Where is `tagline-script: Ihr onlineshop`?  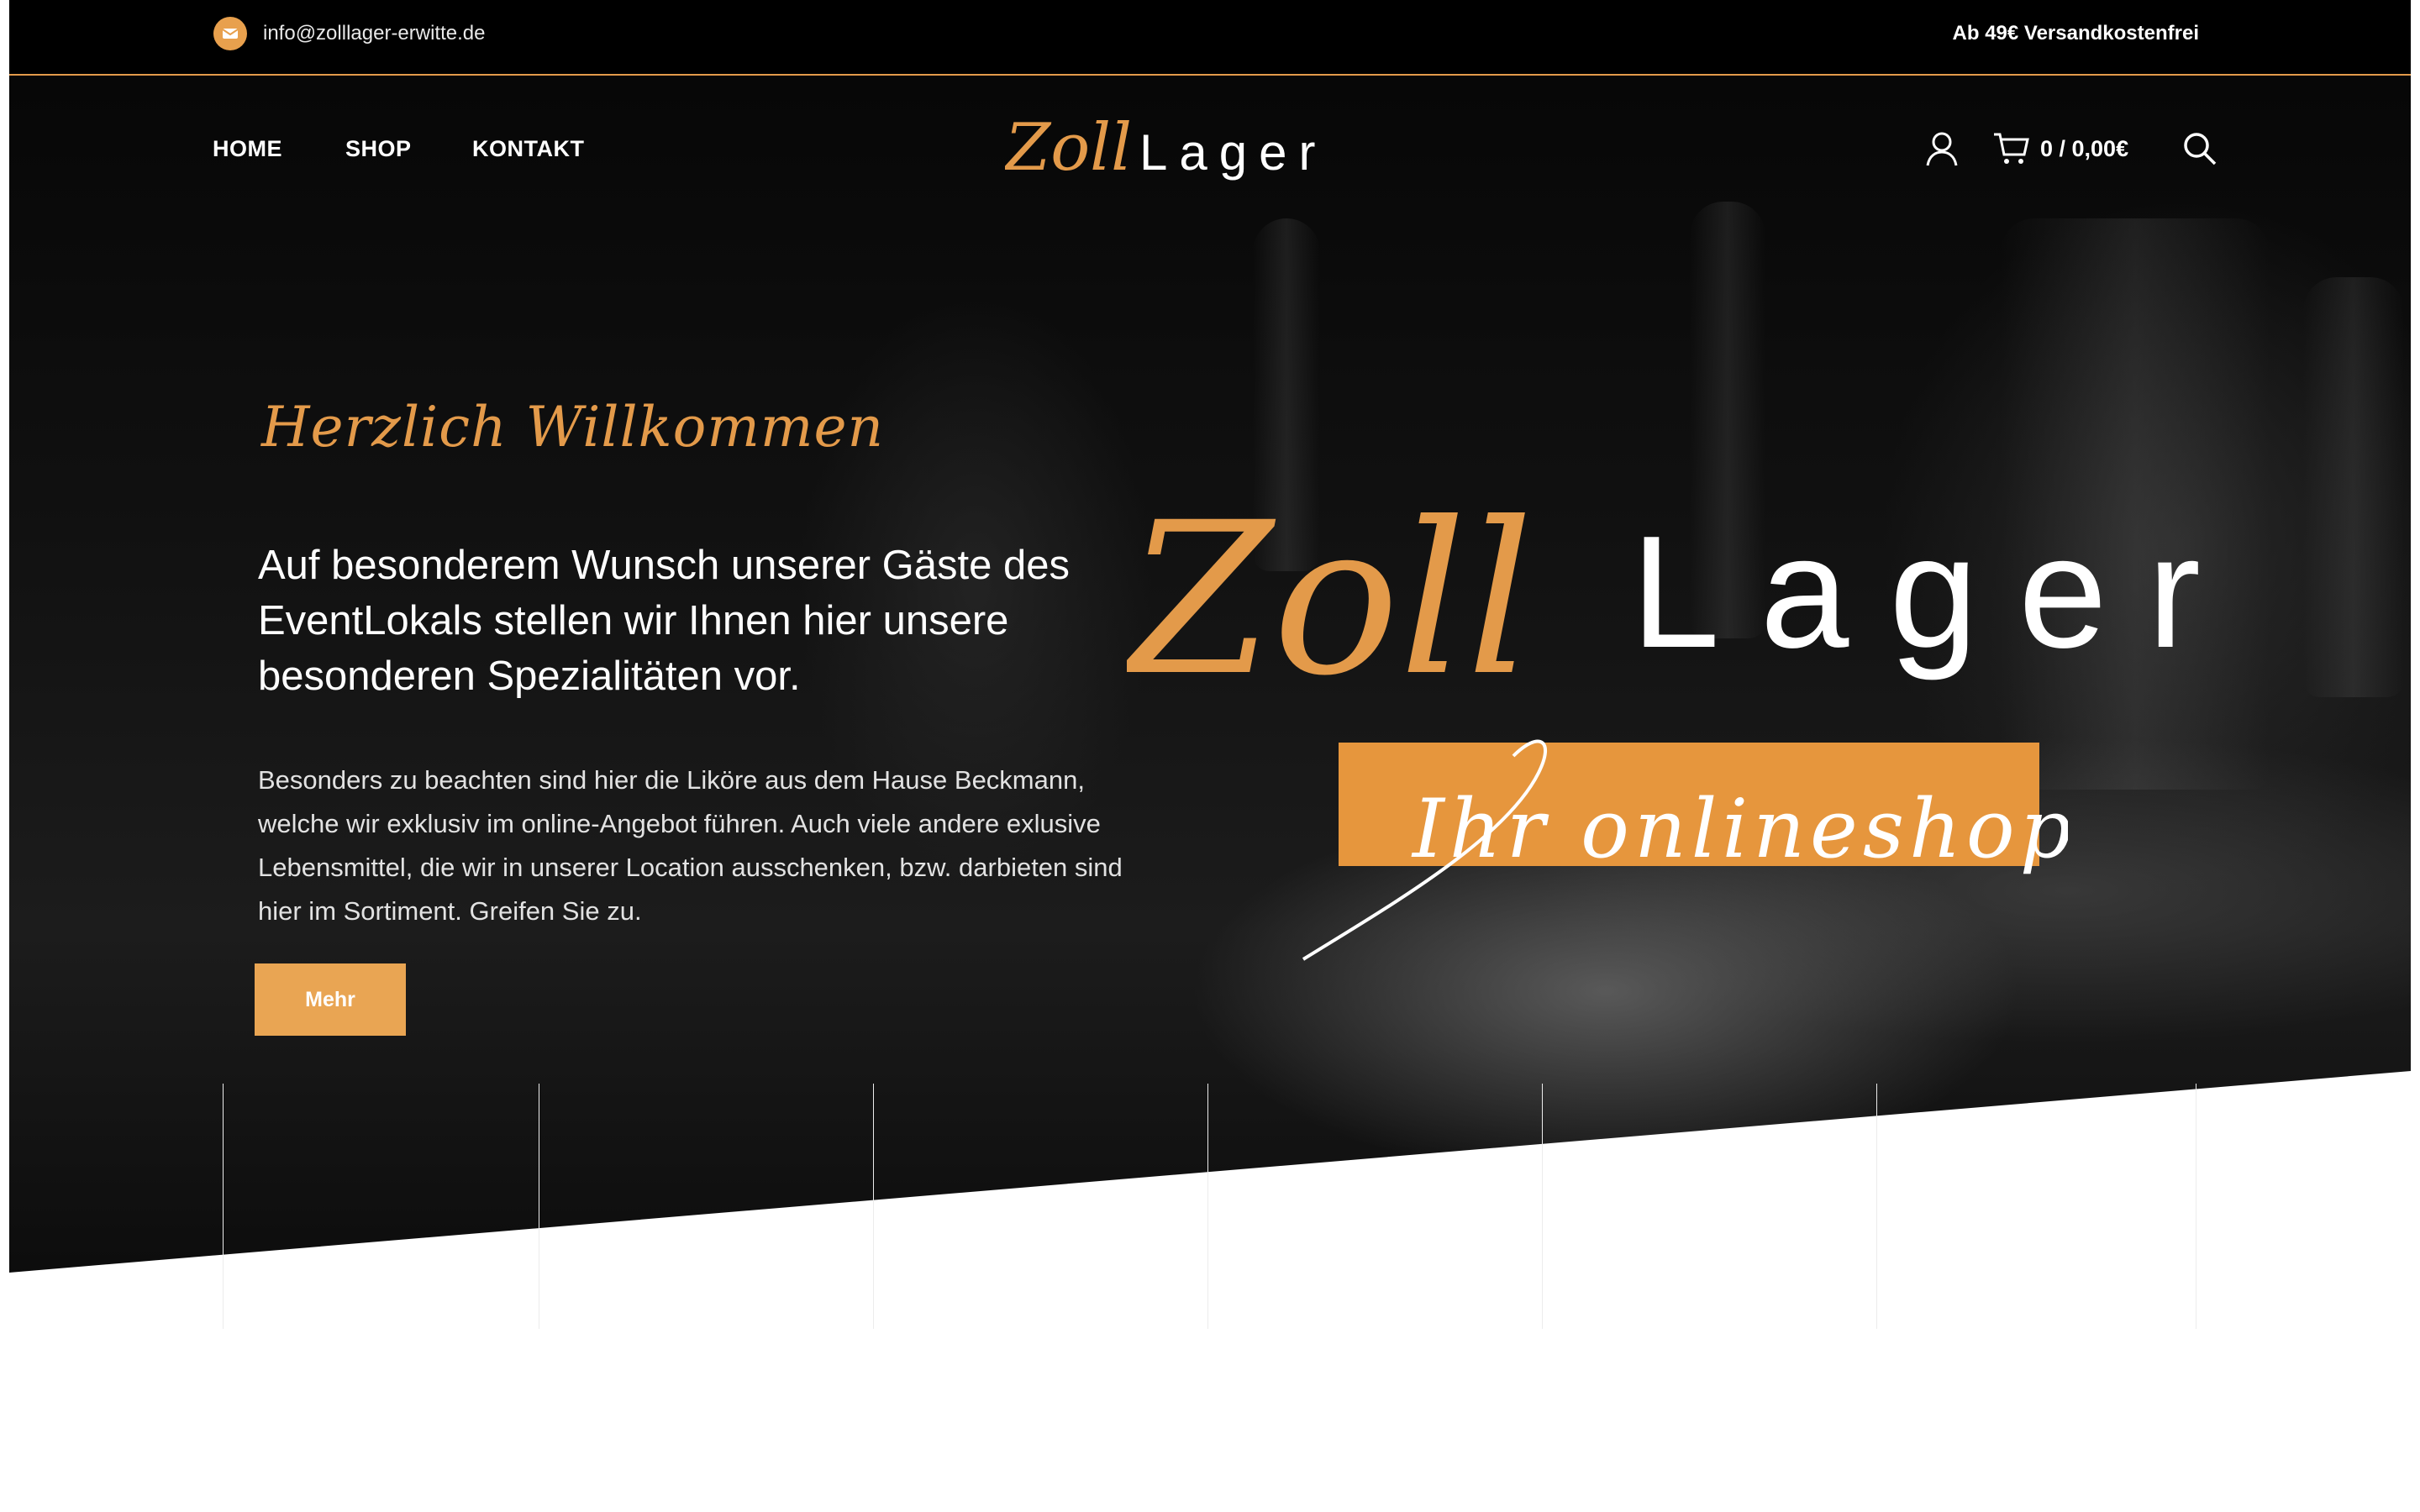 tagline-script: Ihr onlineshop is located at coordinates (1685, 850).